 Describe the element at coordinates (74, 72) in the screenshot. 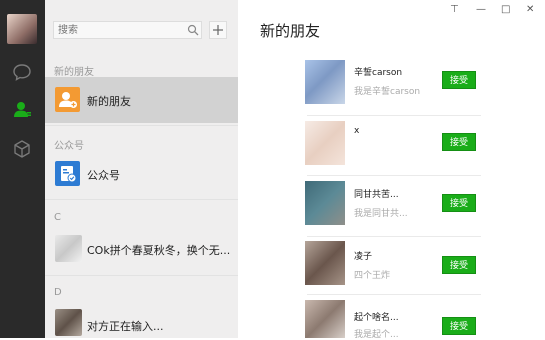

I see `section-header-new-friends: 新的朋友` at that location.